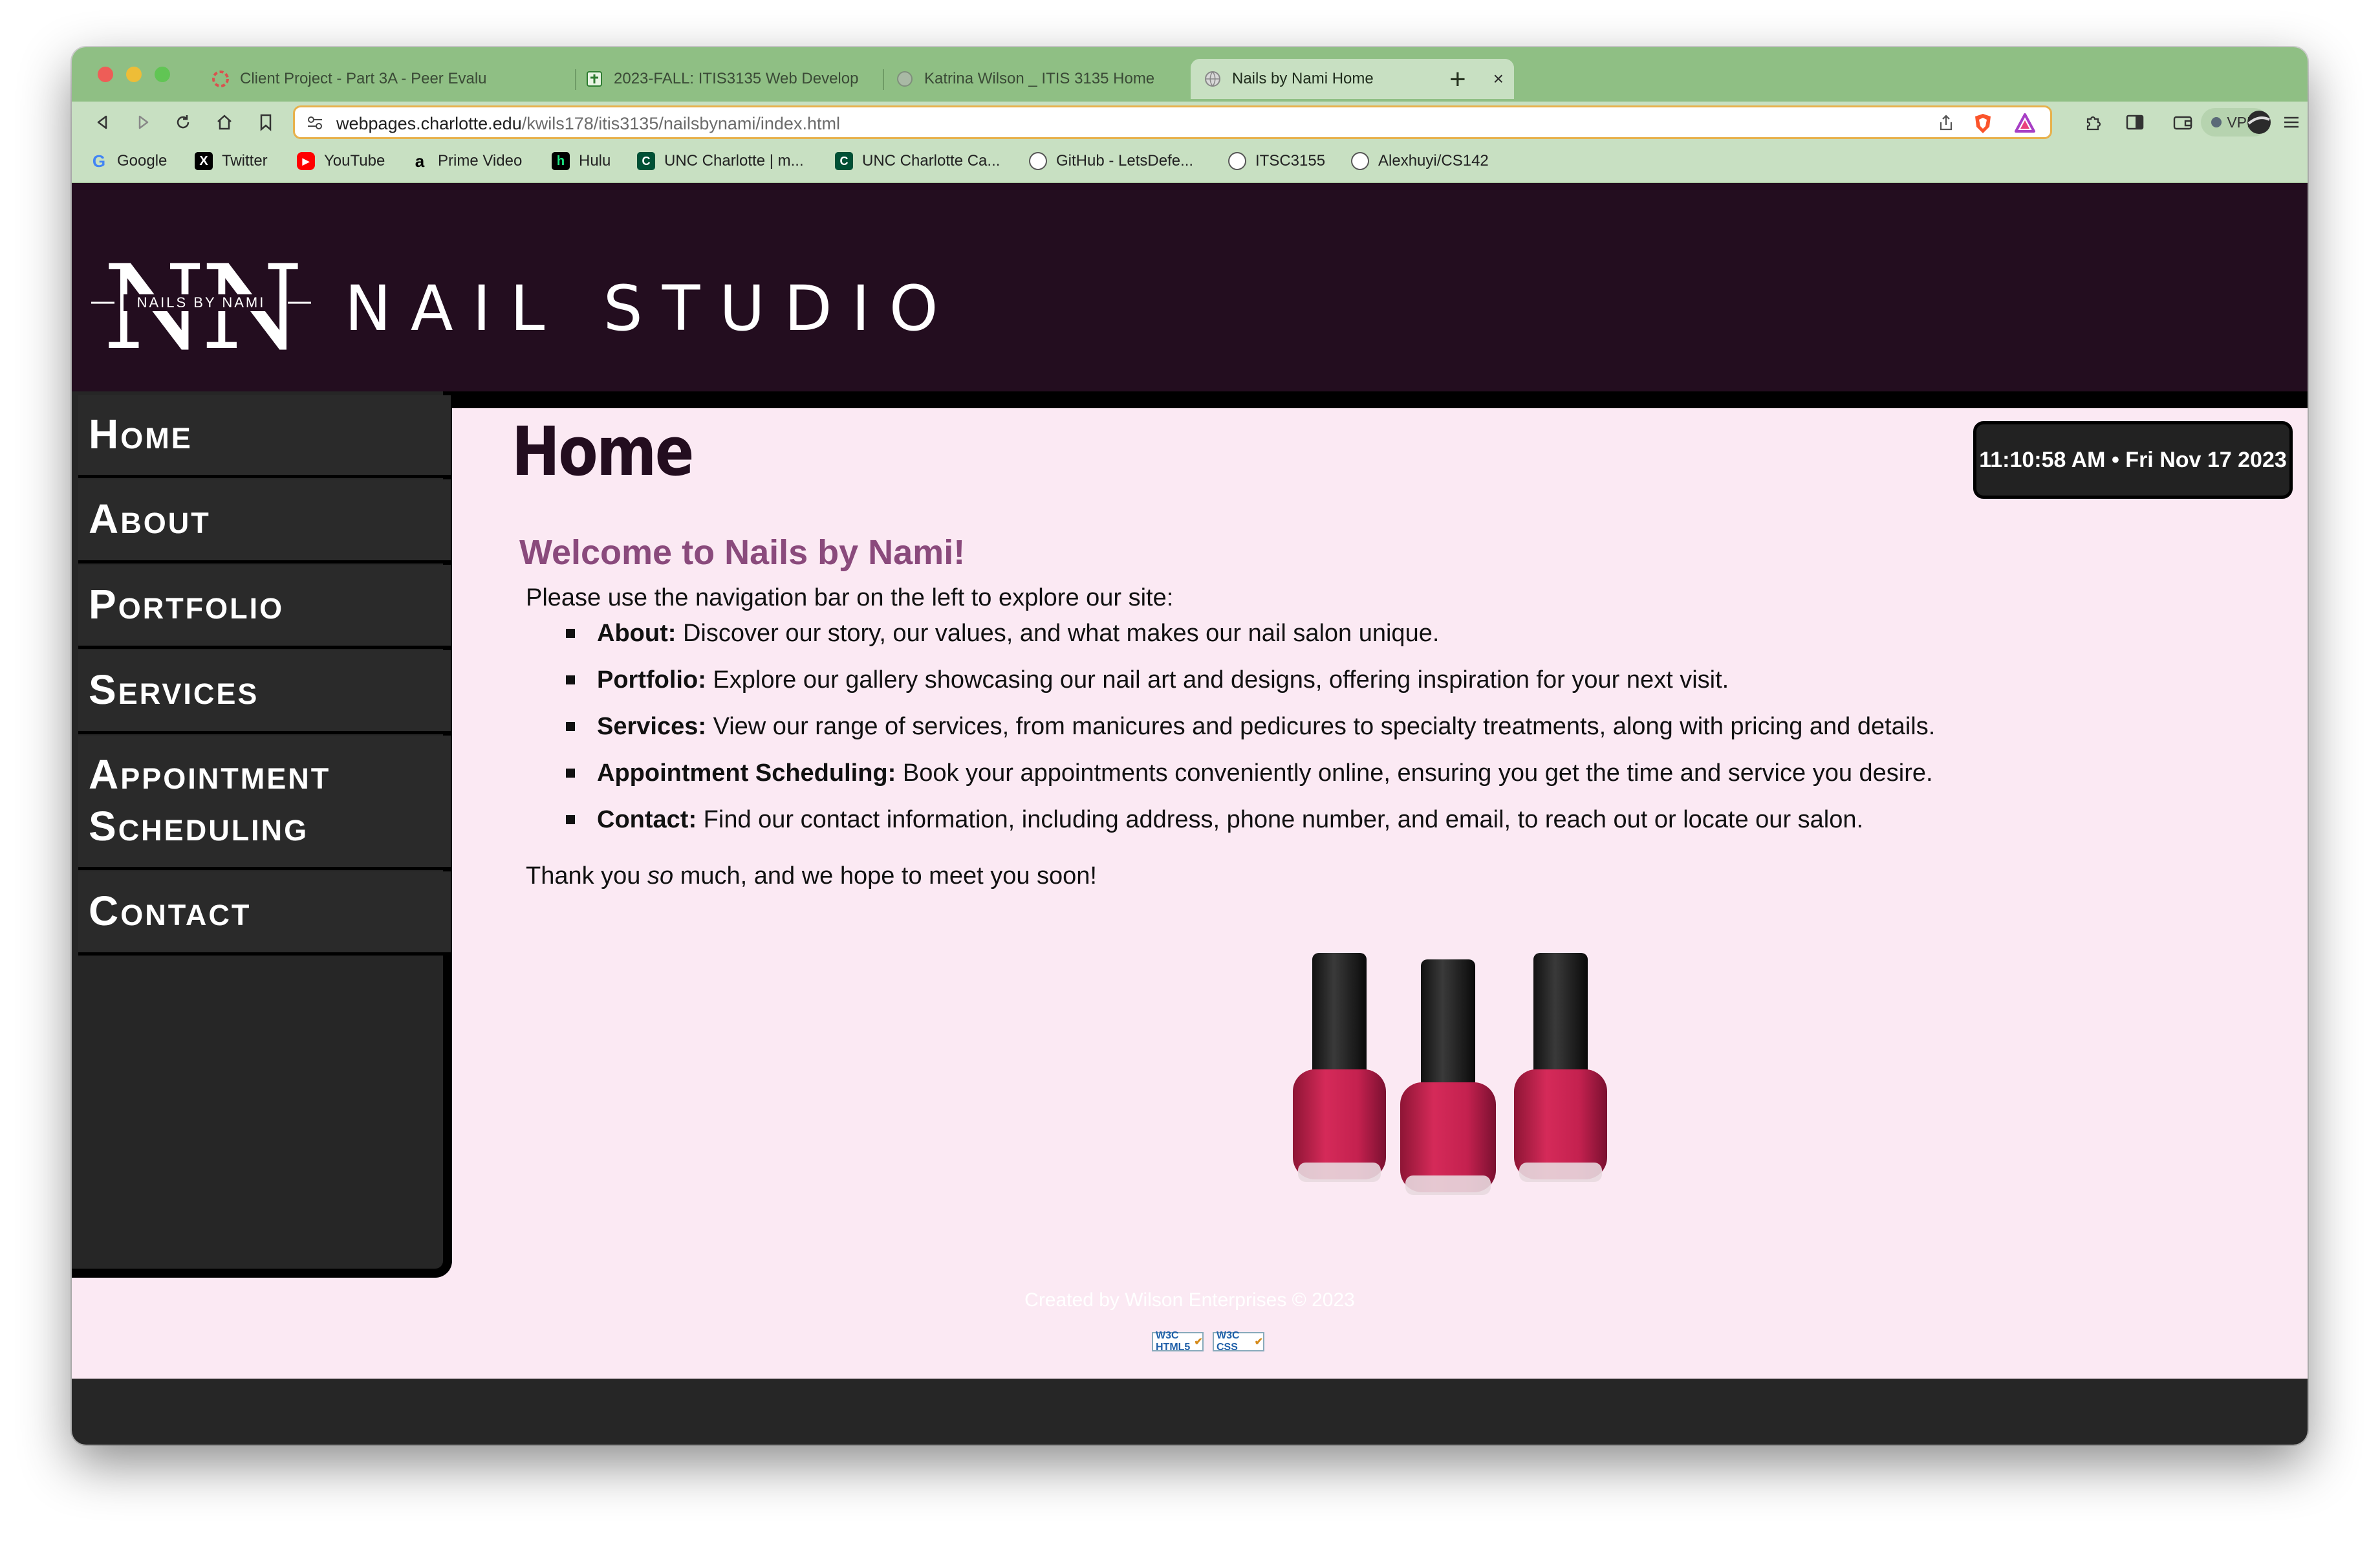  Describe the element at coordinates (1290, 160) in the screenshot. I see `bookmark-label: ITSC3155` at that location.